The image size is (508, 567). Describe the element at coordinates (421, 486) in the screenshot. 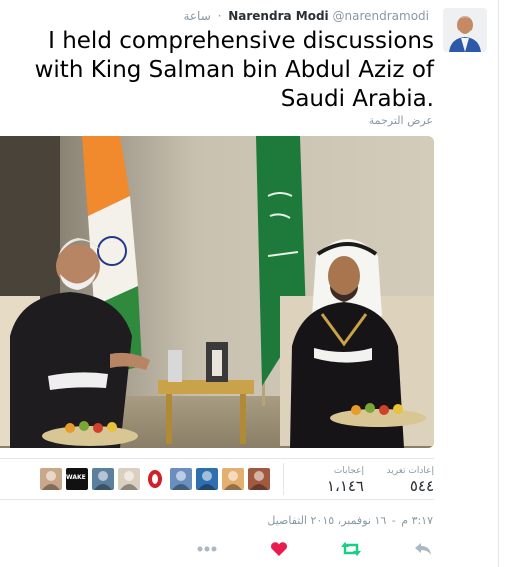

I see `retweets-value: ٥٤٤` at that location.